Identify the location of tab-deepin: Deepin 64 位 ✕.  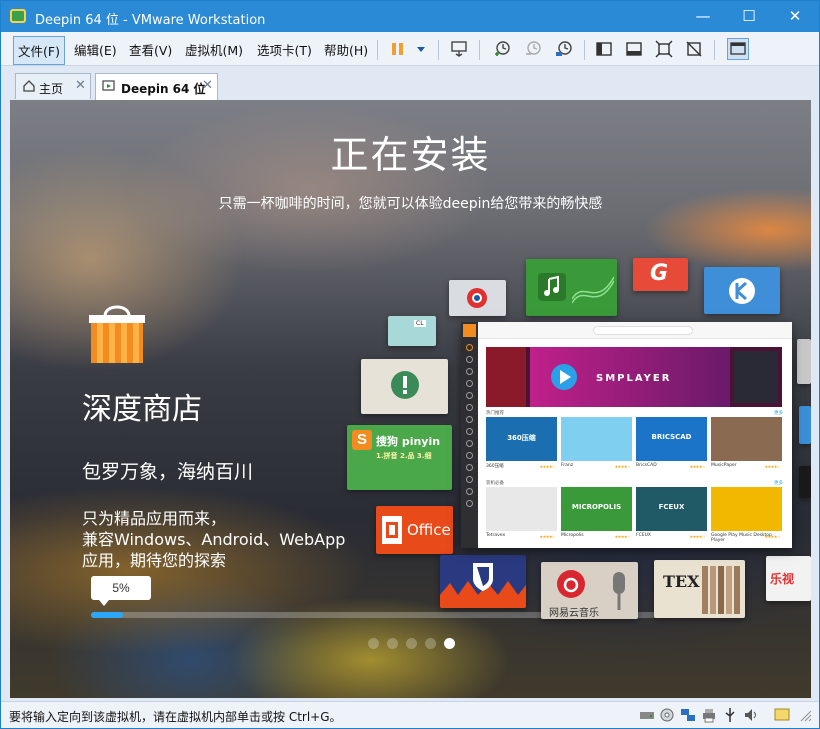
(156, 86).